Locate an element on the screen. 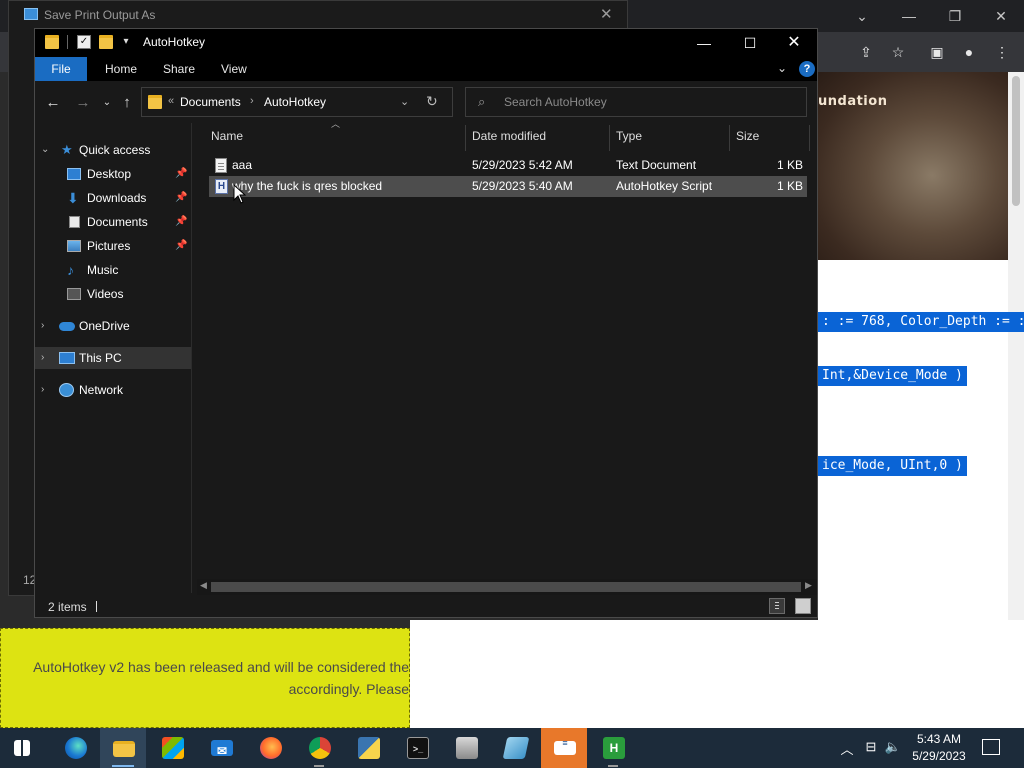 The width and height of the screenshot is (1024, 768). tab-view: View is located at coordinates (234, 69).